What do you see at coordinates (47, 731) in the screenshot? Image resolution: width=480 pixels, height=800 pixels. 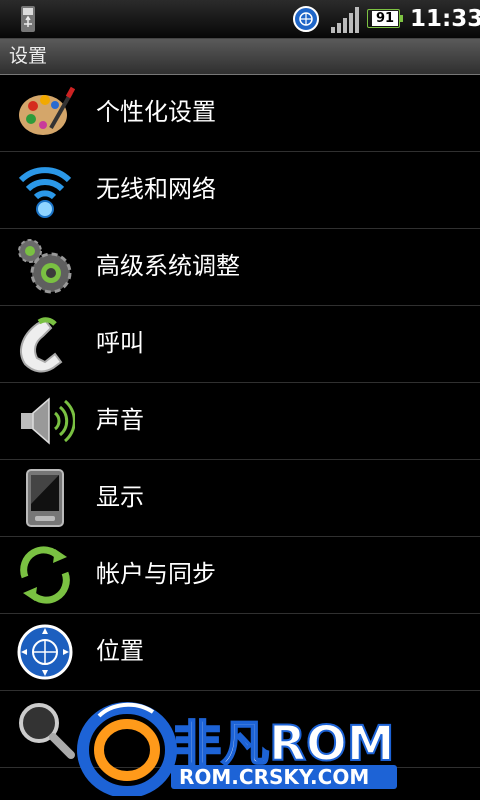 I see `search-icon` at bounding box center [47, 731].